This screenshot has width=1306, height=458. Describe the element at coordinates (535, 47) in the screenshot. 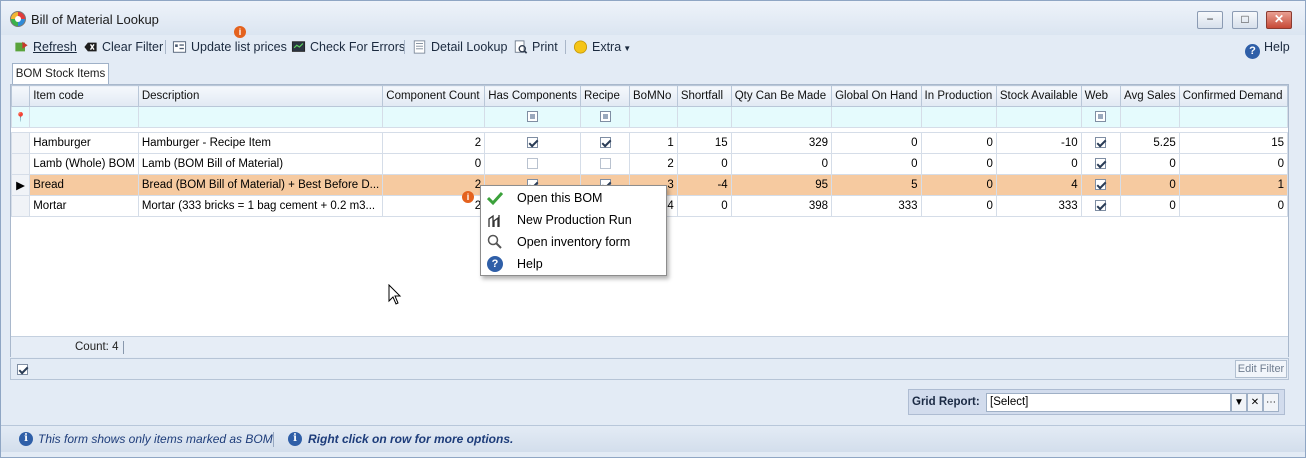

I see `print-button: Print` at that location.